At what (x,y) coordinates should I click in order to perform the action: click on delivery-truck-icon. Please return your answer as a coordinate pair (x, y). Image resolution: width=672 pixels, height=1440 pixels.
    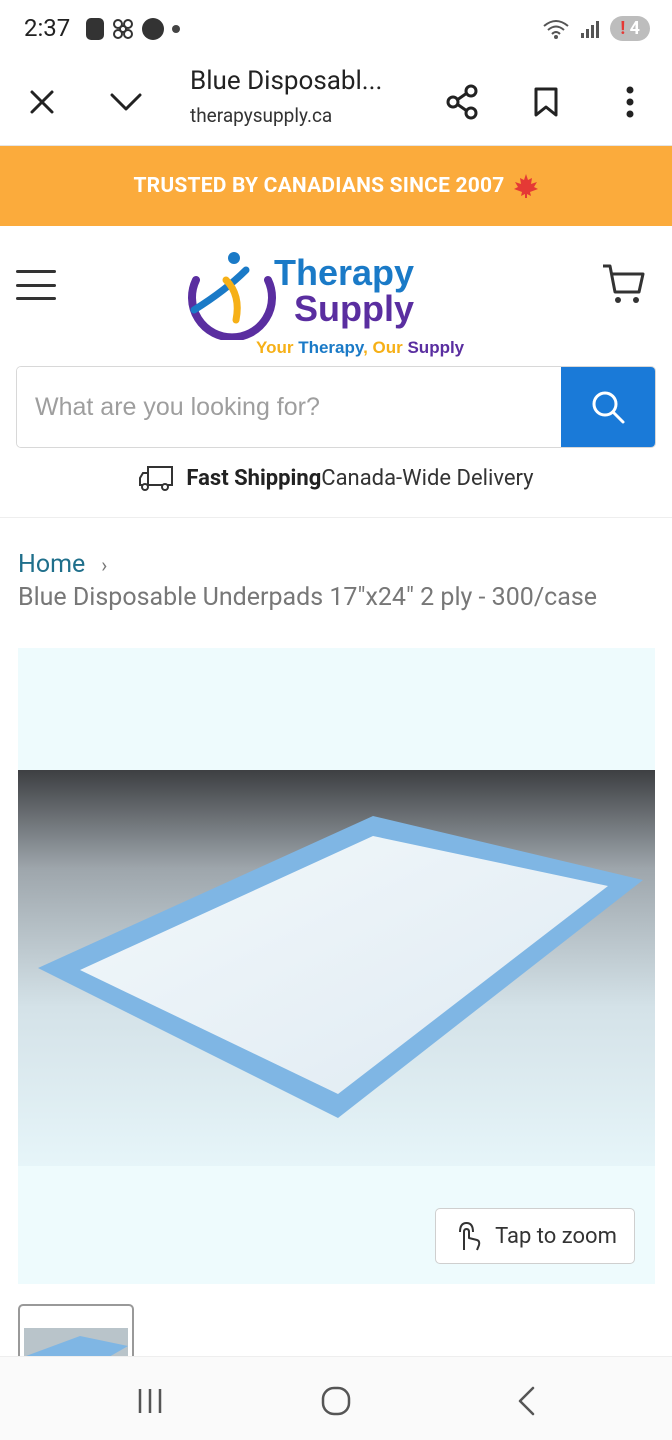
    Looking at the image, I should click on (156, 478).